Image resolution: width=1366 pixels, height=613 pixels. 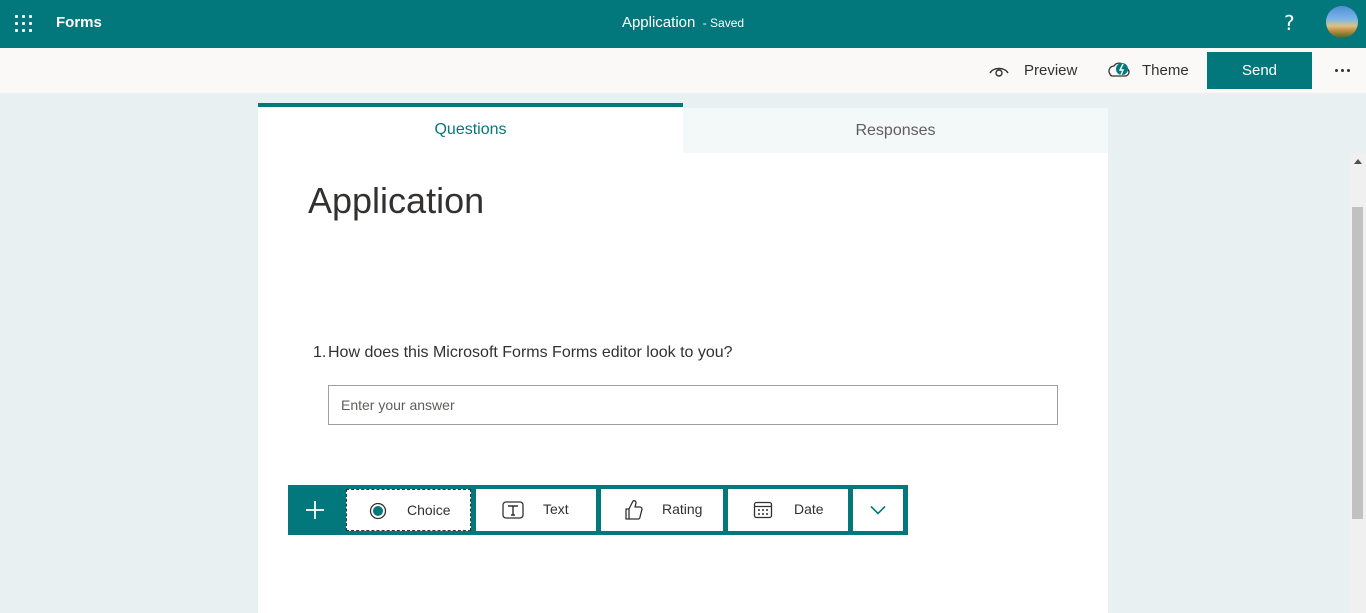 What do you see at coordinates (727, 23) in the screenshot?
I see `save-status: Saved` at bounding box center [727, 23].